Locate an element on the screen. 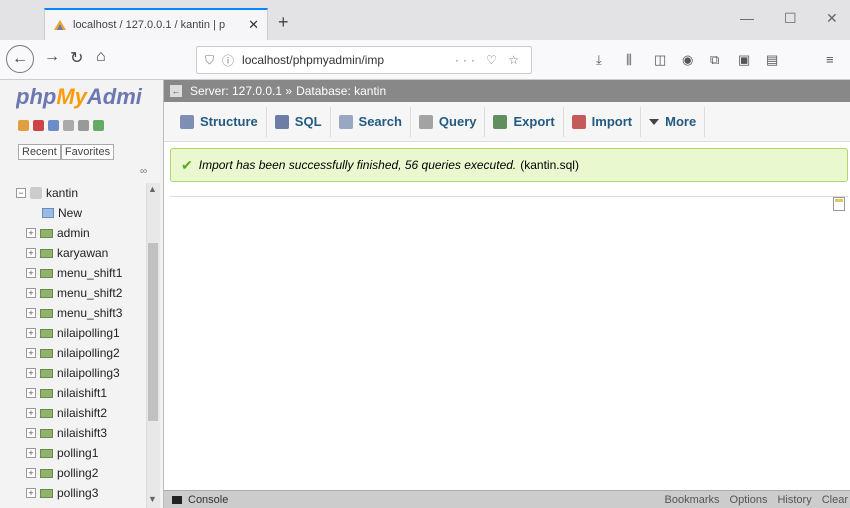  tree-new-table: New is located at coordinates (81, 213).